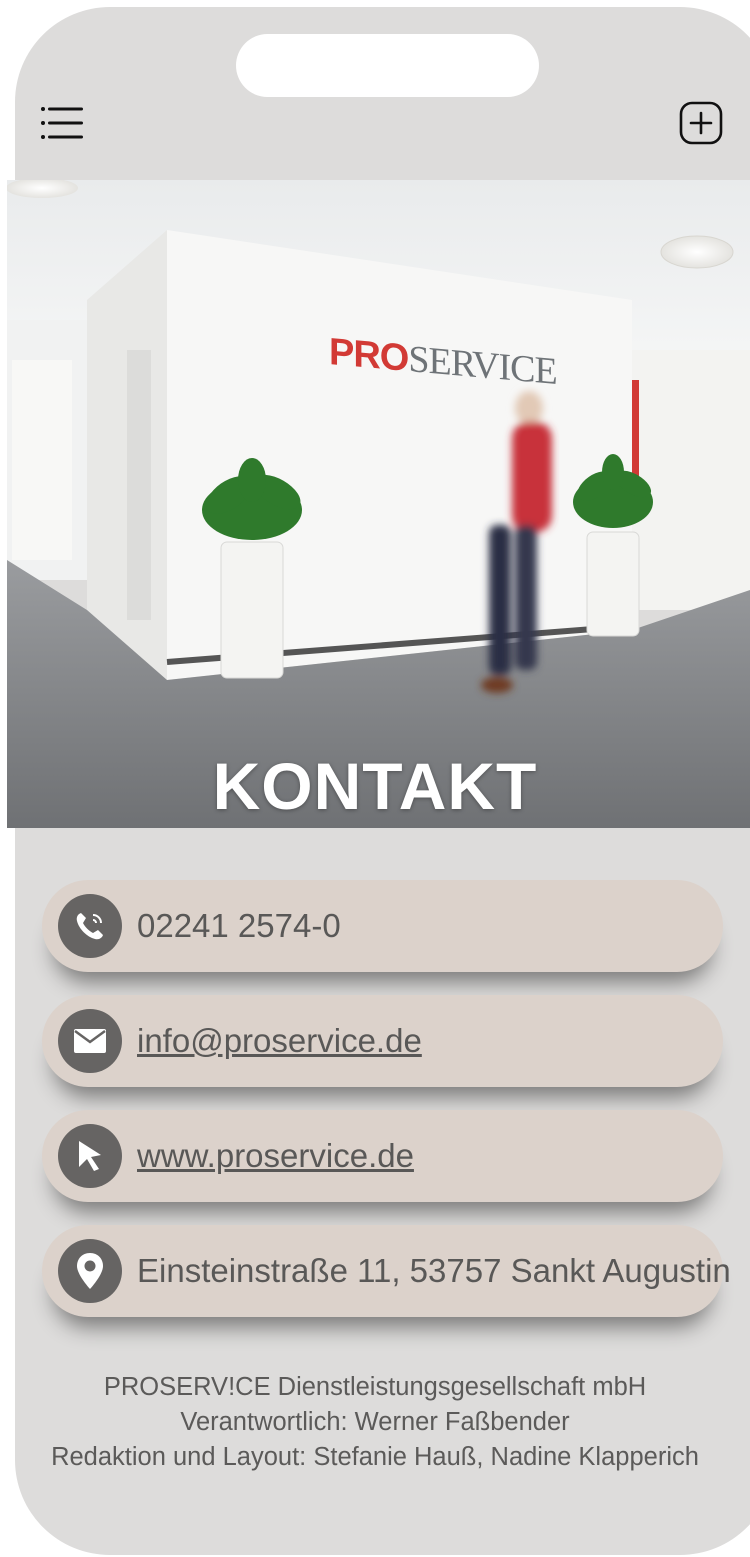 This screenshot has height=1557, width=750. Describe the element at coordinates (382, 926) in the screenshot. I see `phone-row: 02241 2574-0` at that location.